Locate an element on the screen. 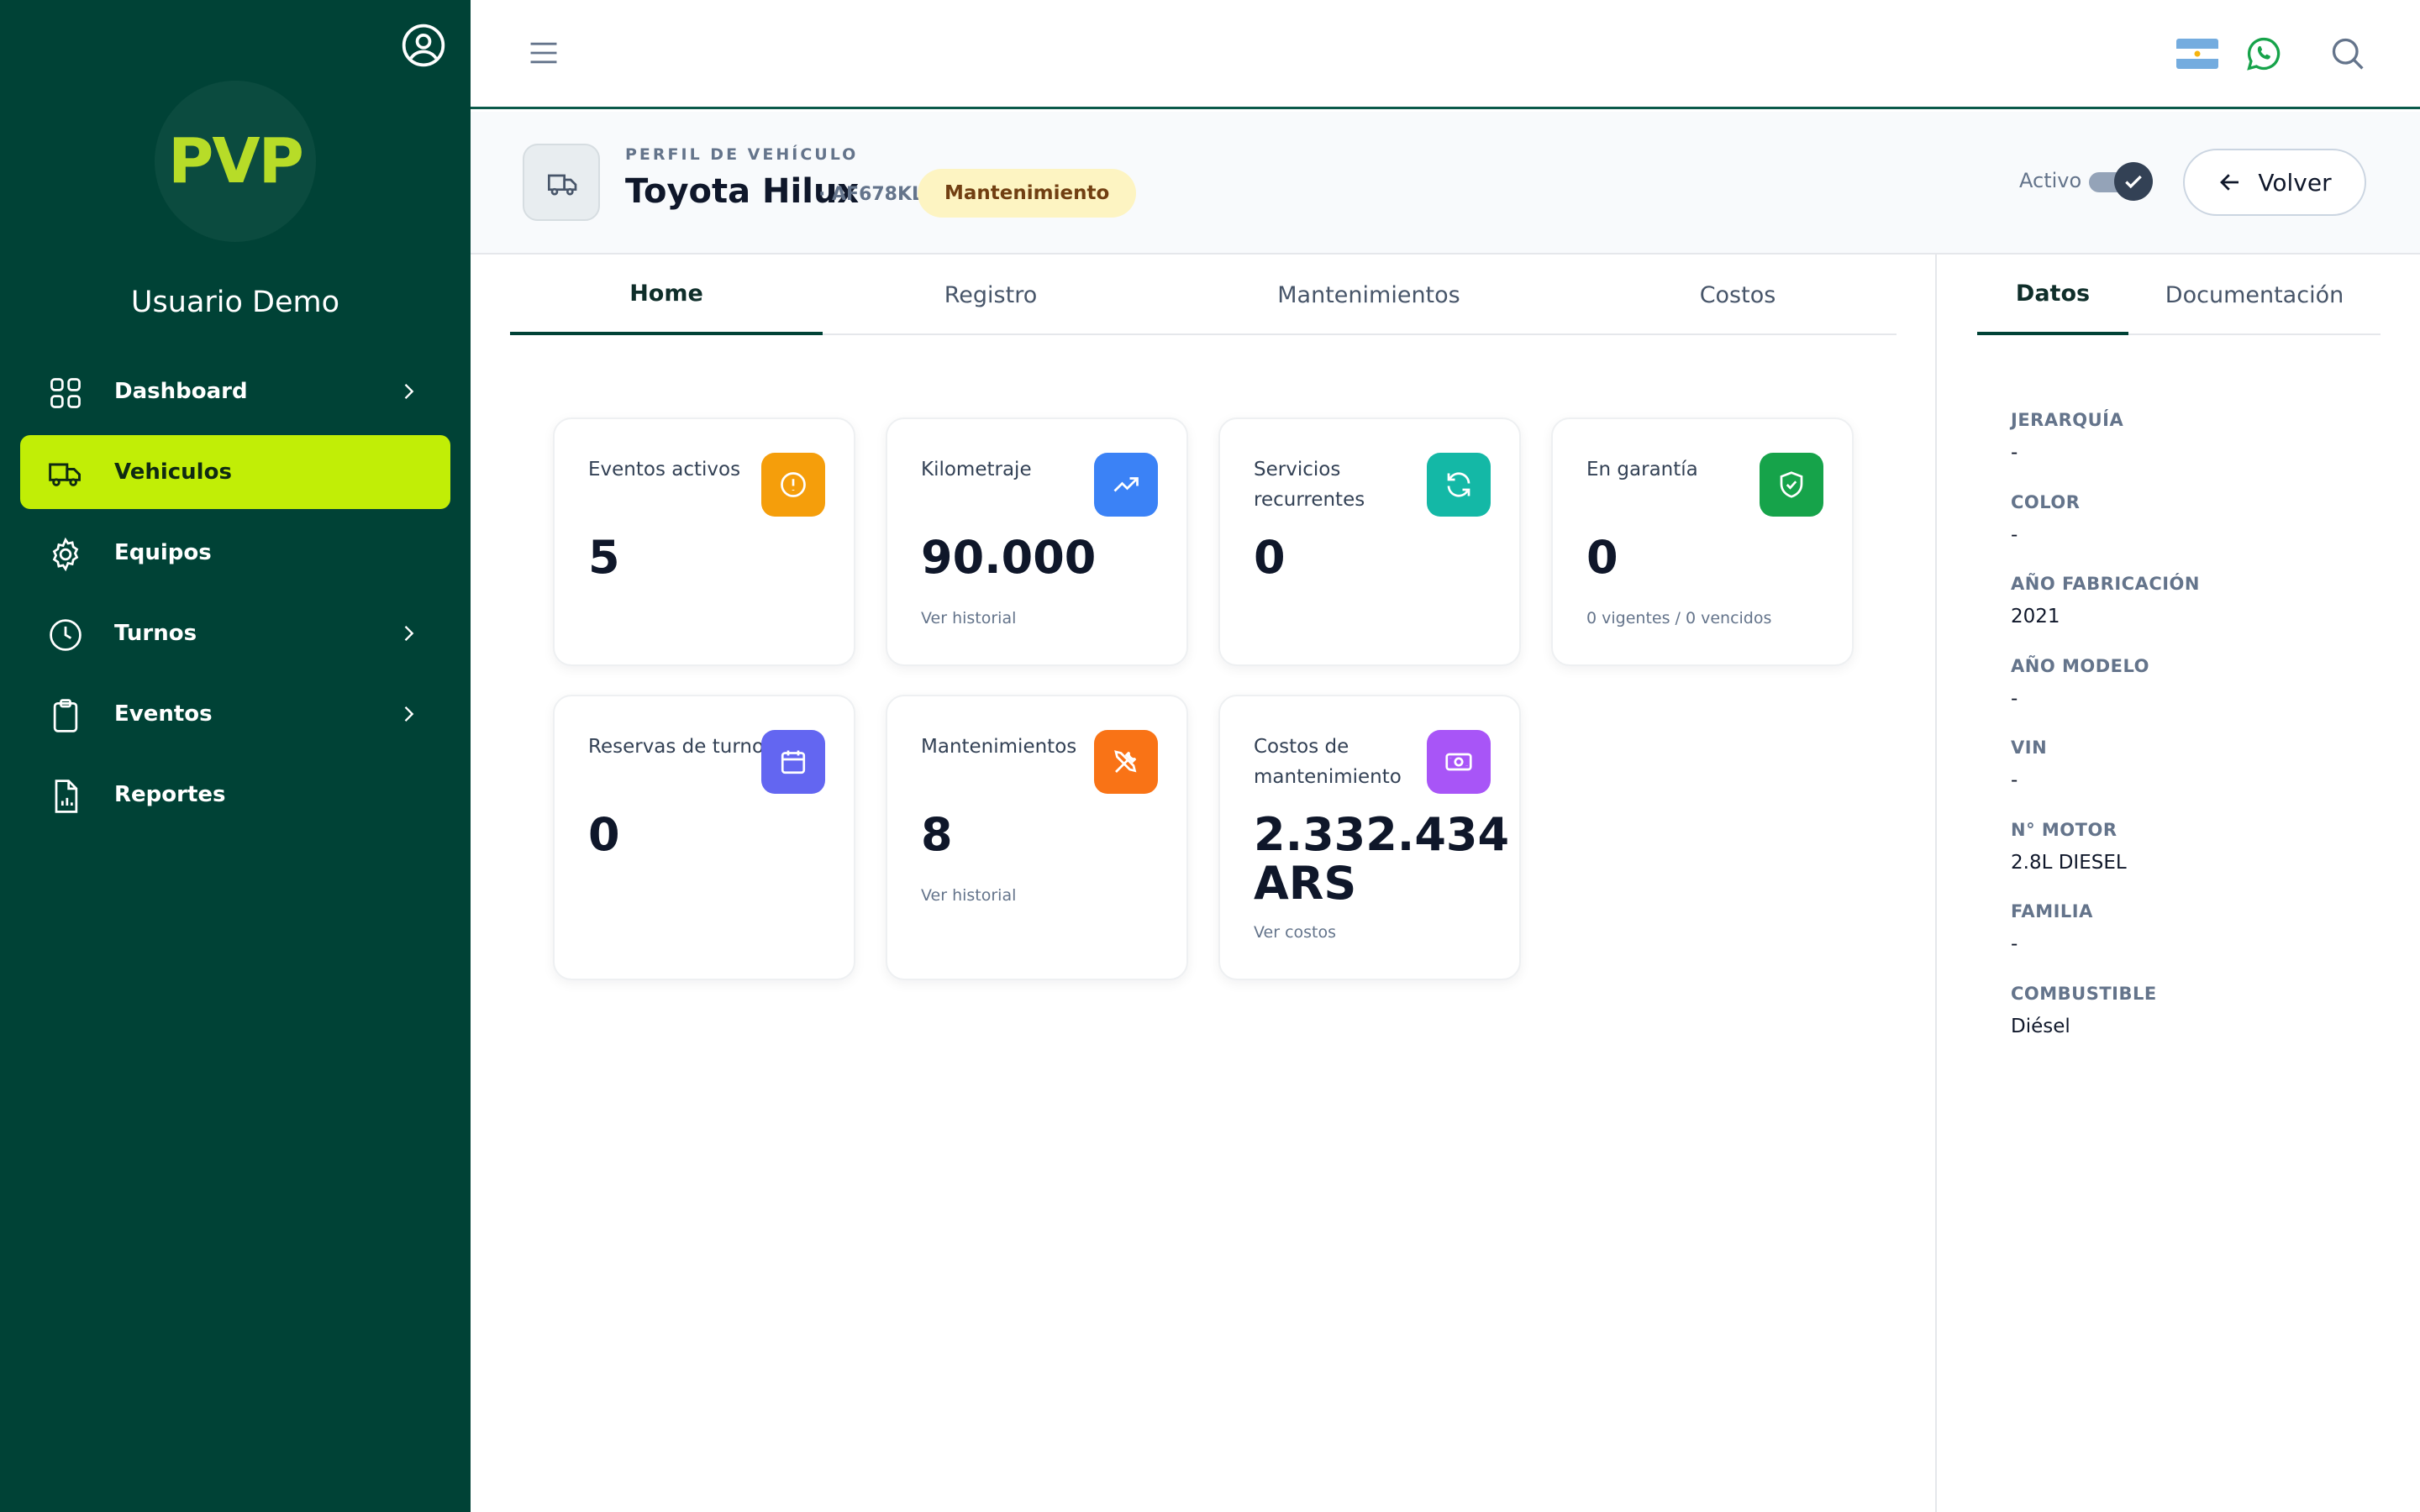  alert-icon is located at coordinates (794, 484).